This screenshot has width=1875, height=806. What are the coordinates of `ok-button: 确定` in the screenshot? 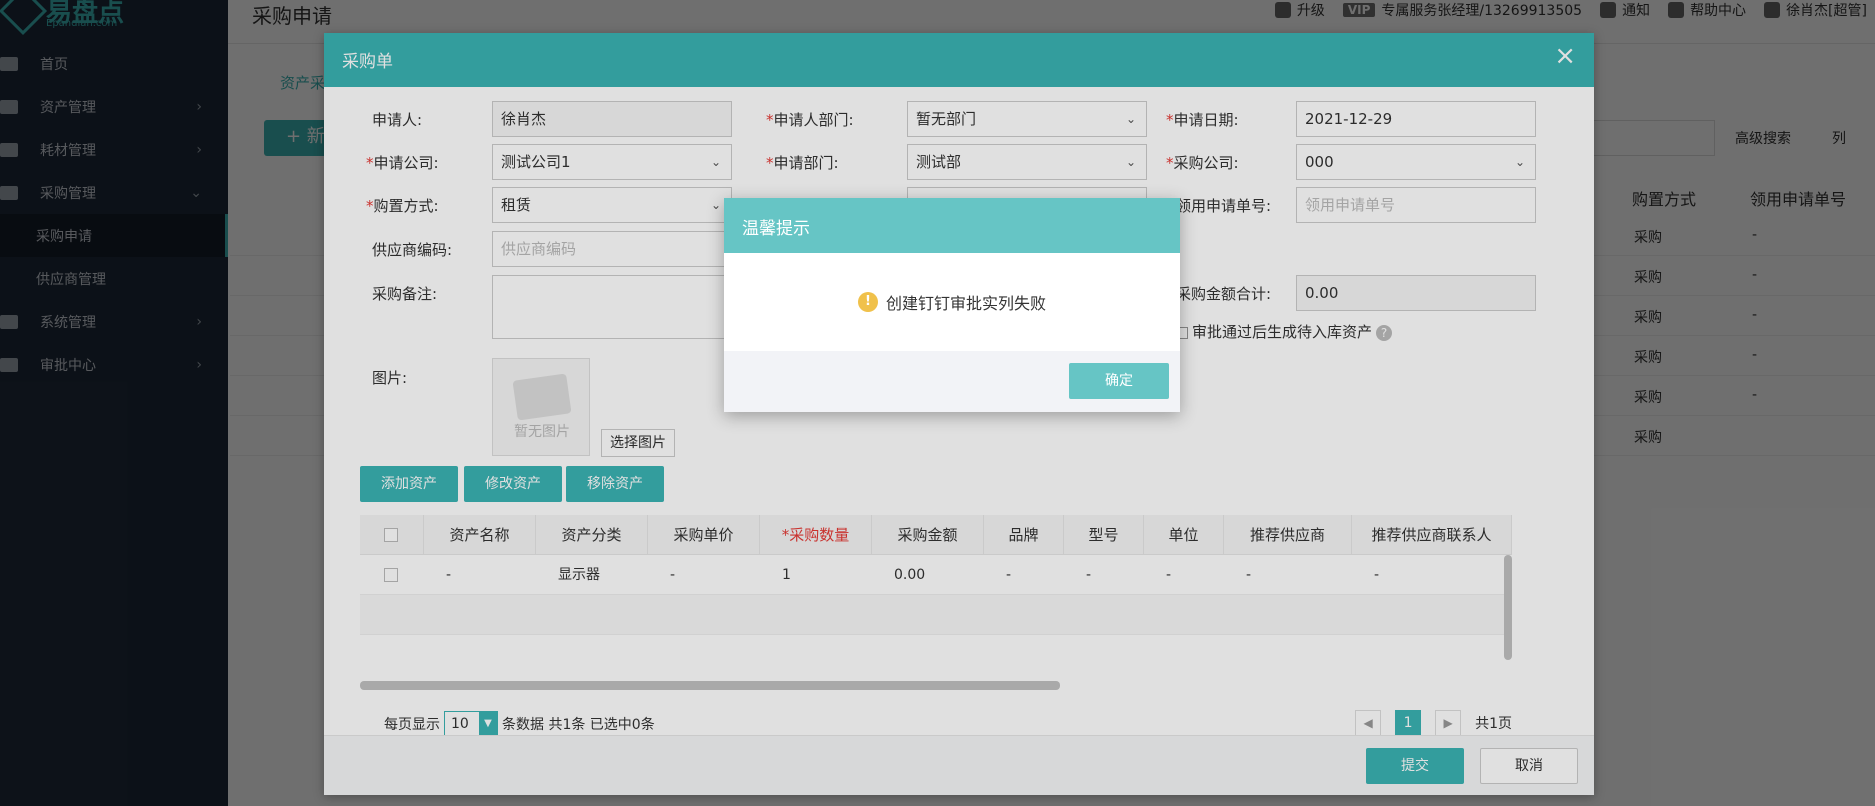 It's located at (1119, 381).